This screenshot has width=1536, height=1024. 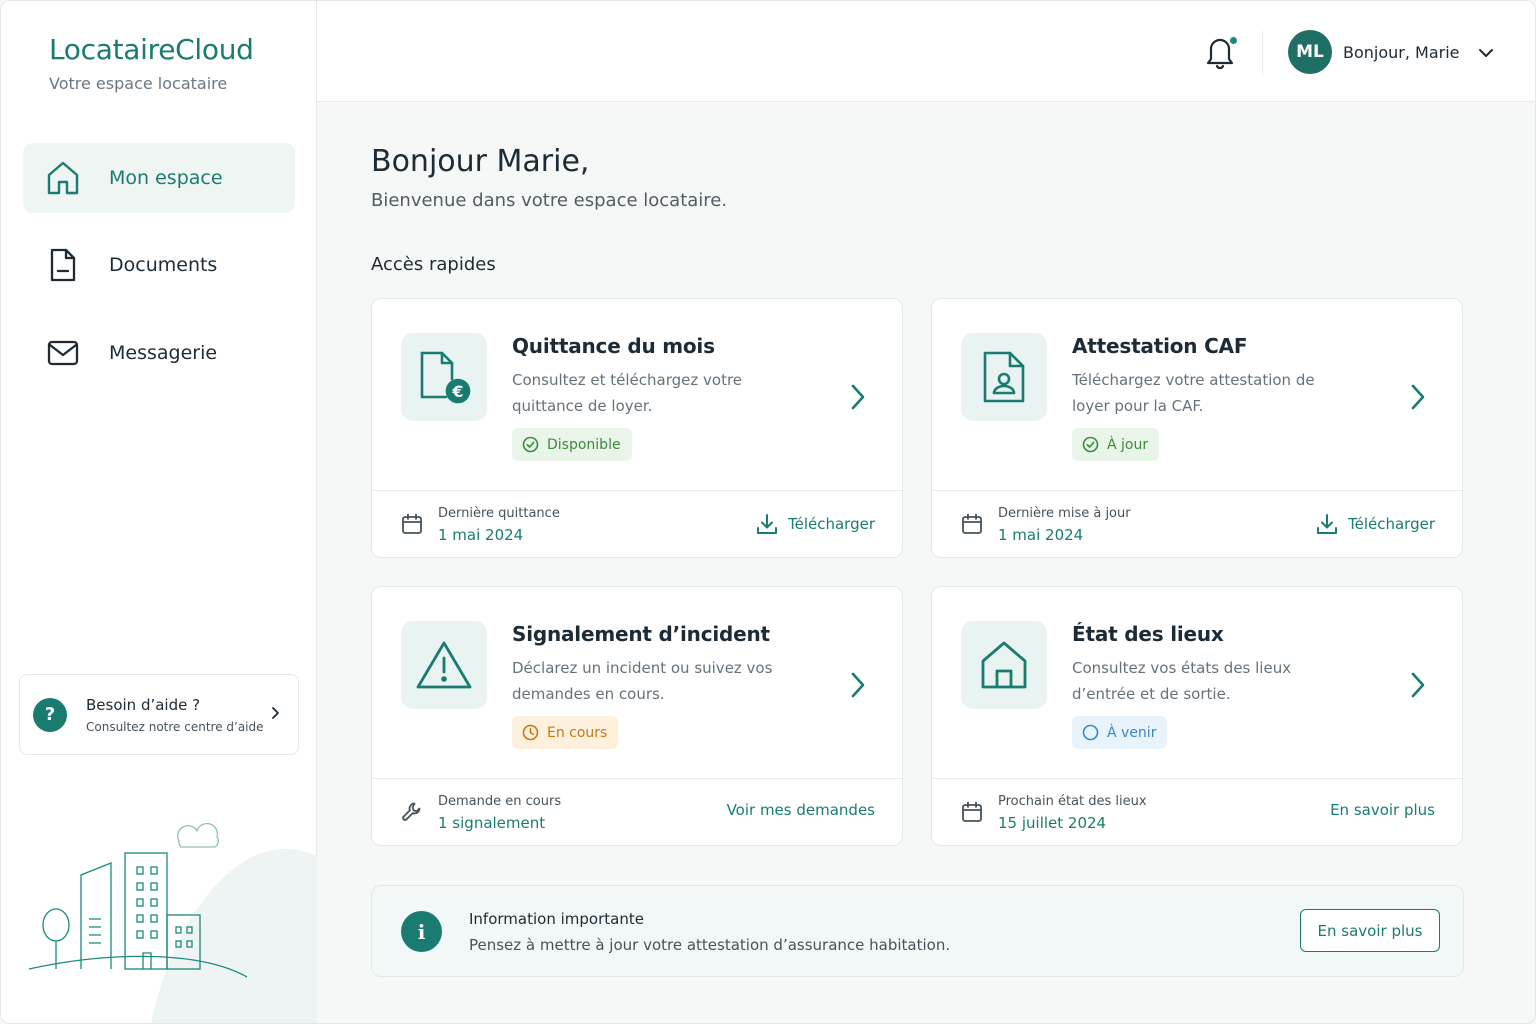 I want to click on sidebar-item-label: Documents, so click(x=163, y=265).